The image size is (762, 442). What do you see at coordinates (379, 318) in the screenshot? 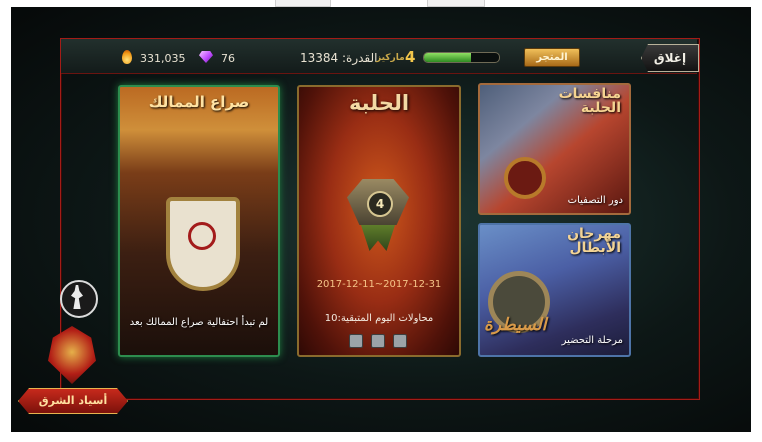
I see `arena-attempts: محاولات اليوم المتبقية:10` at bounding box center [379, 318].